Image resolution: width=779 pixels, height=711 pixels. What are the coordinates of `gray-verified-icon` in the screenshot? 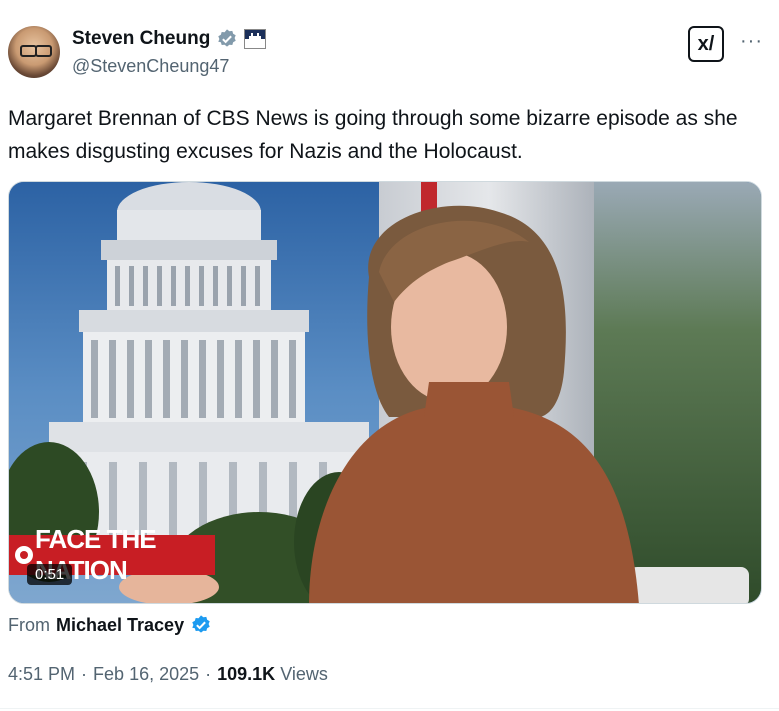 It's located at (227, 38).